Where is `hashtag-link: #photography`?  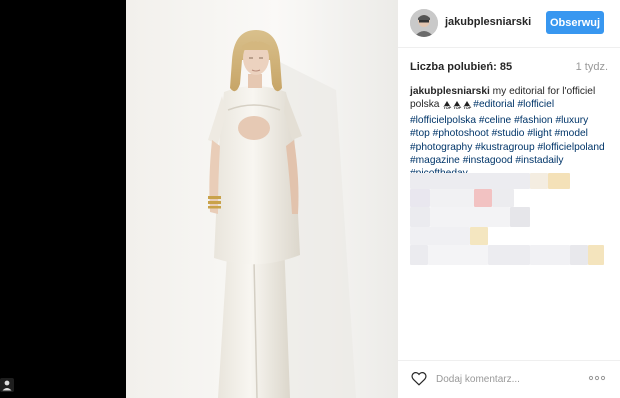
hashtag-link: #photography is located at coordinates (441, 147).